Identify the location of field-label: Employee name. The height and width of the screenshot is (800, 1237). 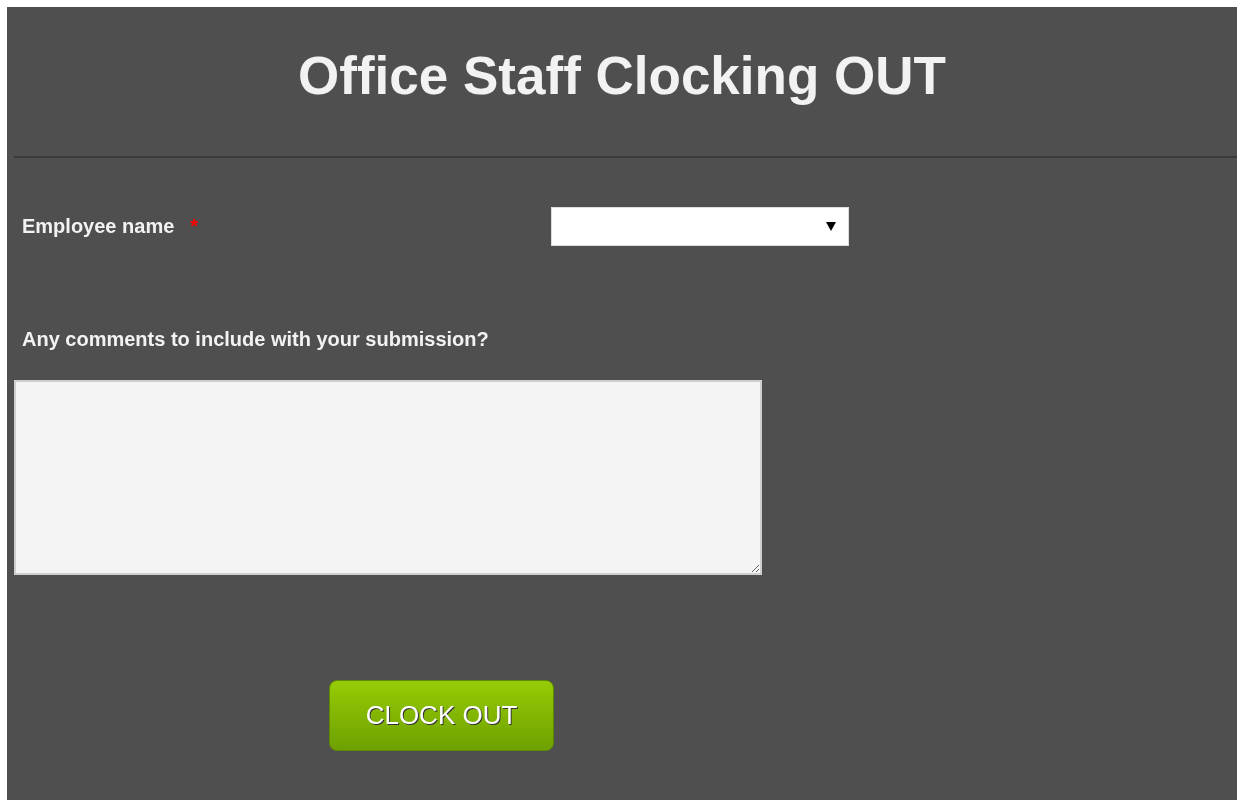
(98, 226).